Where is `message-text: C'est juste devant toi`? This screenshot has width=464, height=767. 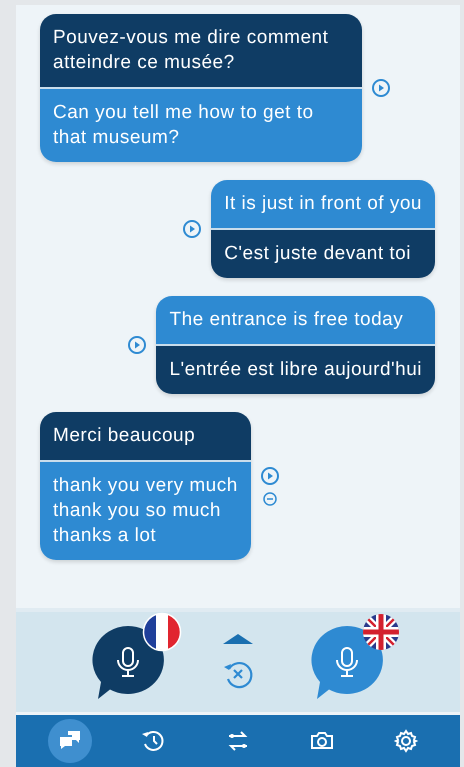
message-text: C'est juste devant toi is located at coordinates (323, 253).